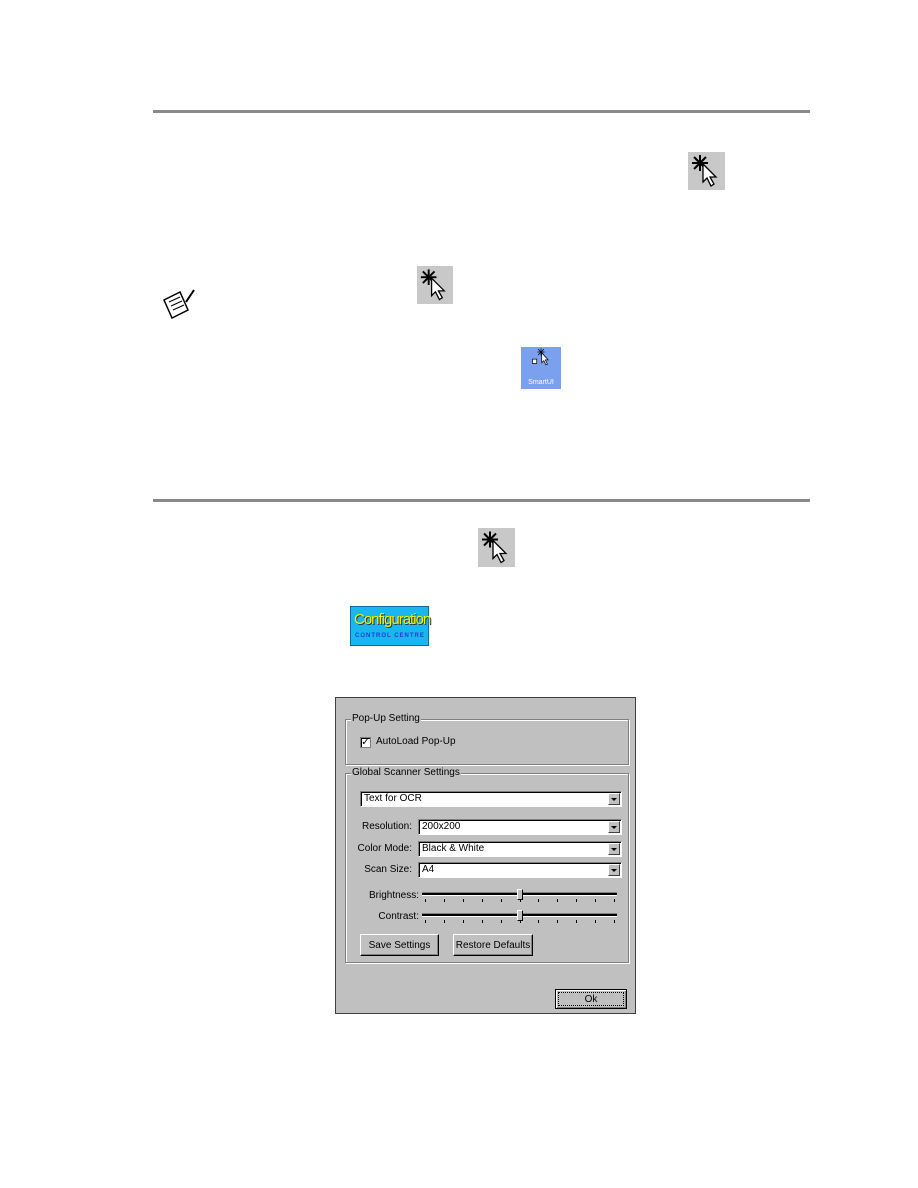  Describe the element at coordinates (178, 305) in the screenshot. I see `note-pad-icon` at that location.